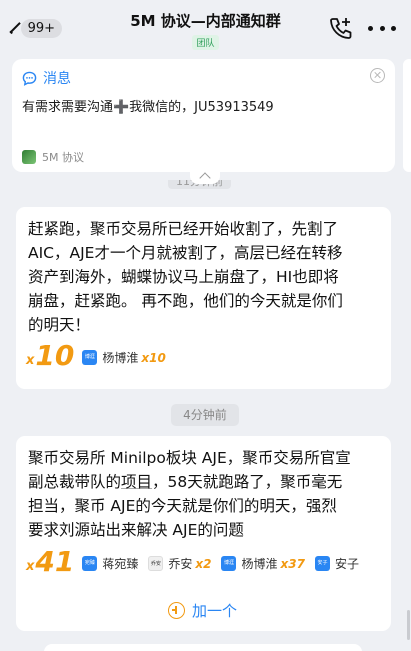 This screenshot has width=411, height=651. Describe the element at coordinates (185, 482) in the screenshot. I see `message-line-with-underline: 副总裁带队的项目，58天就跑路了，聚币毫无` at that location.